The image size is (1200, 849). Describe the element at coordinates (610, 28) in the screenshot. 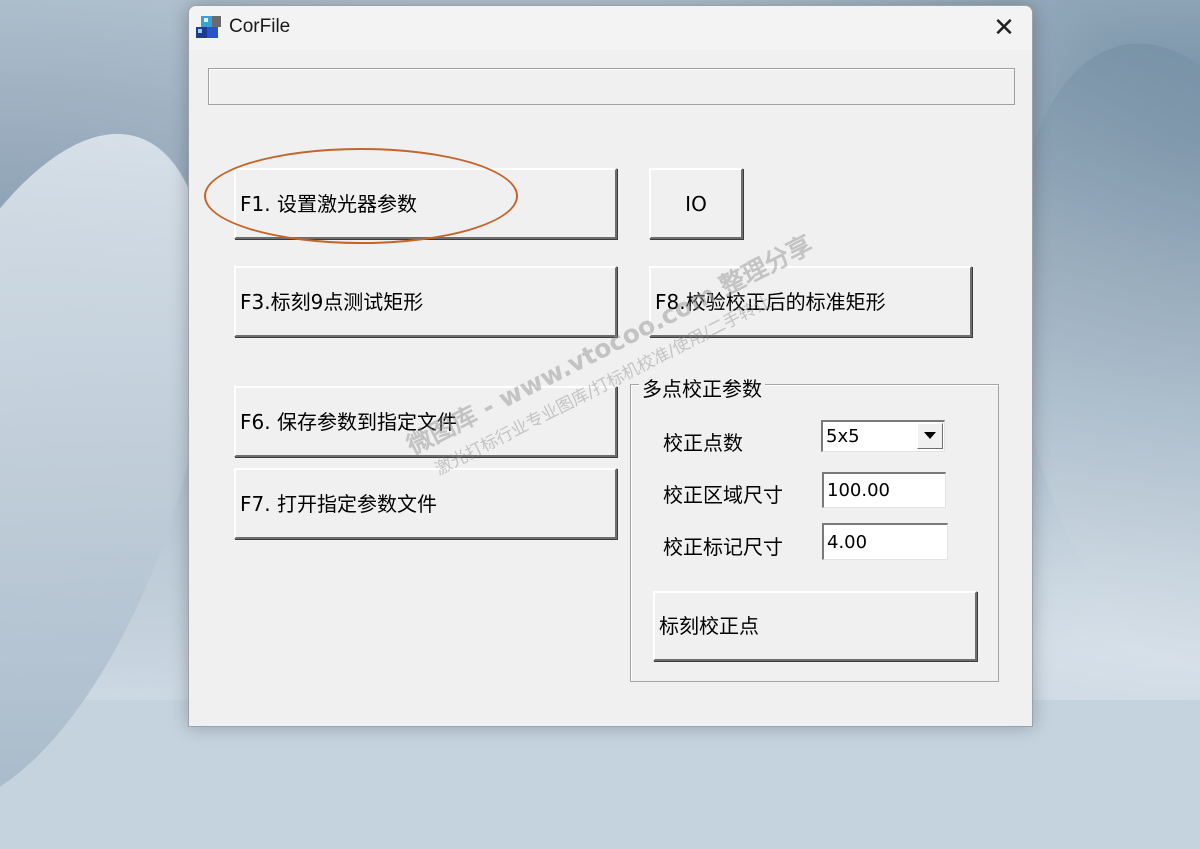

I see `title-bar: CorFile ✕` at that location.